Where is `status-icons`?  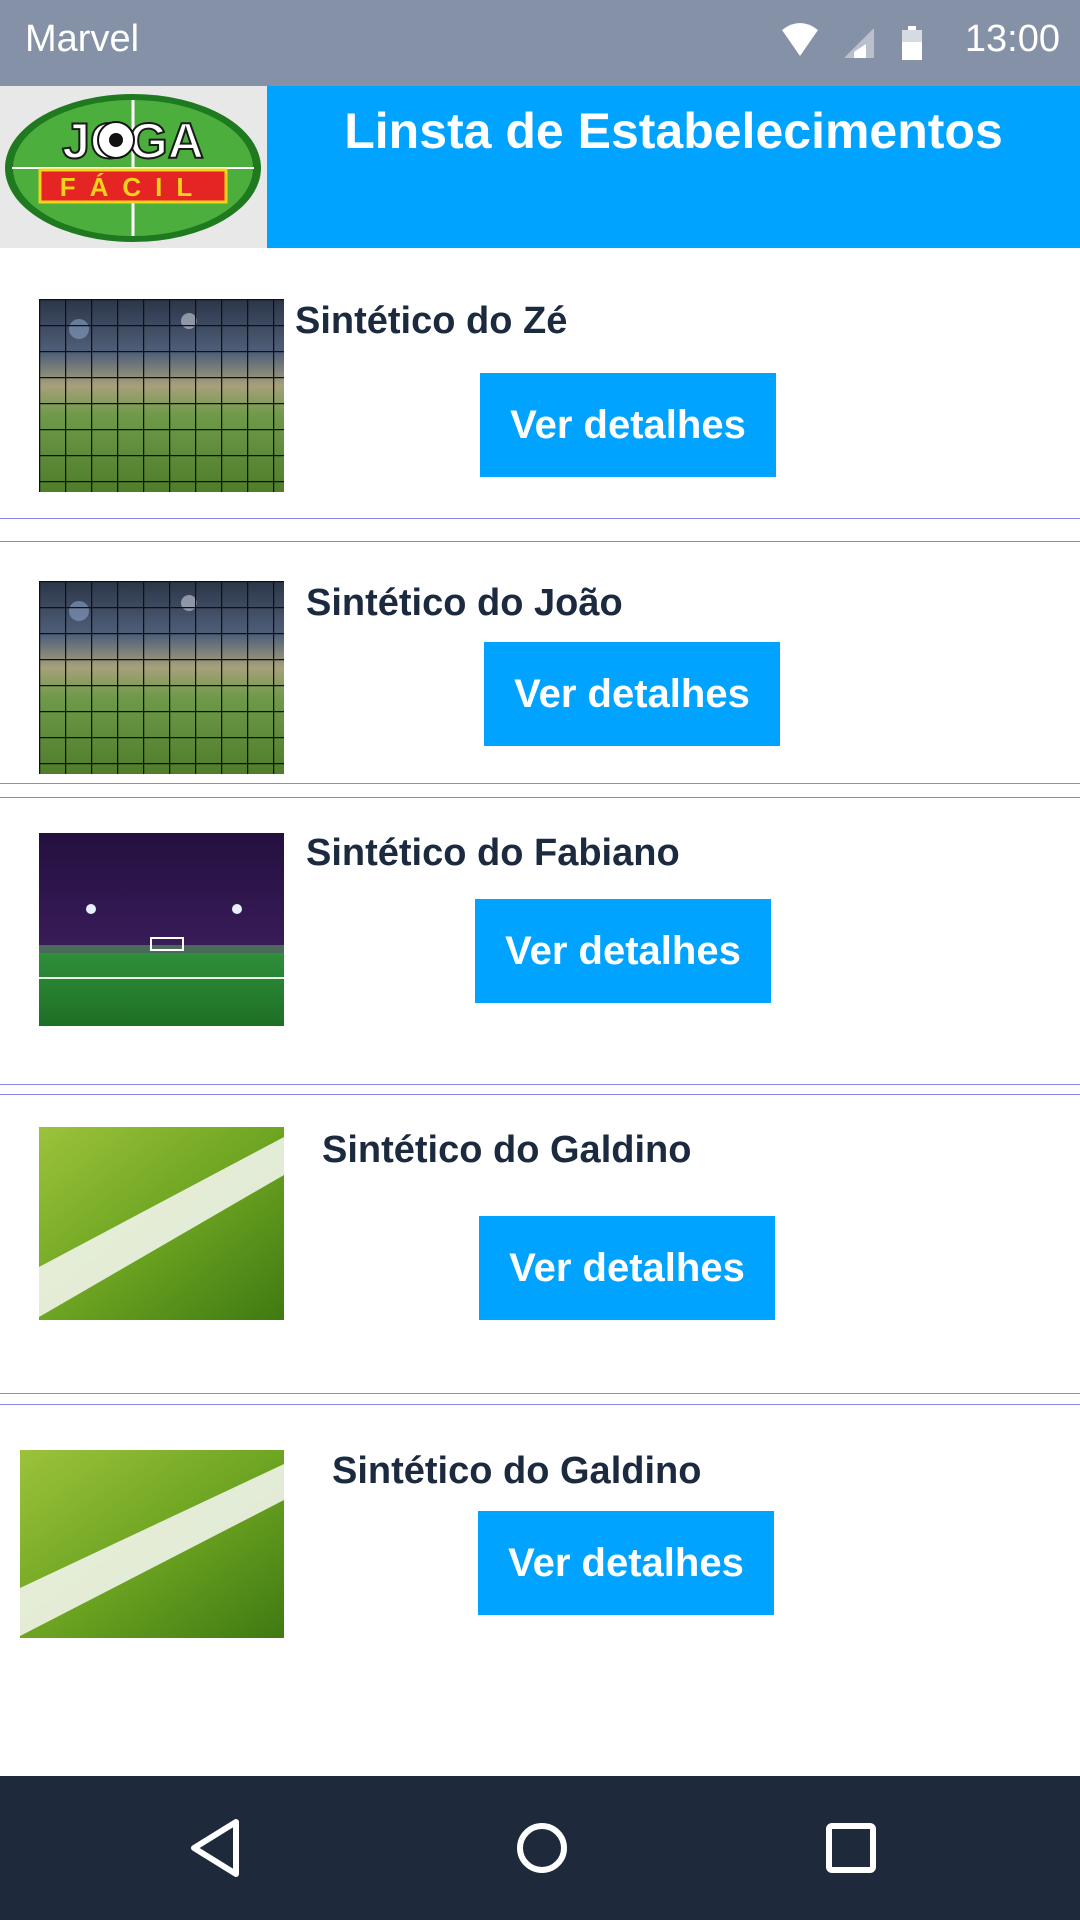 status-icons is located at coordinates (852, 41).